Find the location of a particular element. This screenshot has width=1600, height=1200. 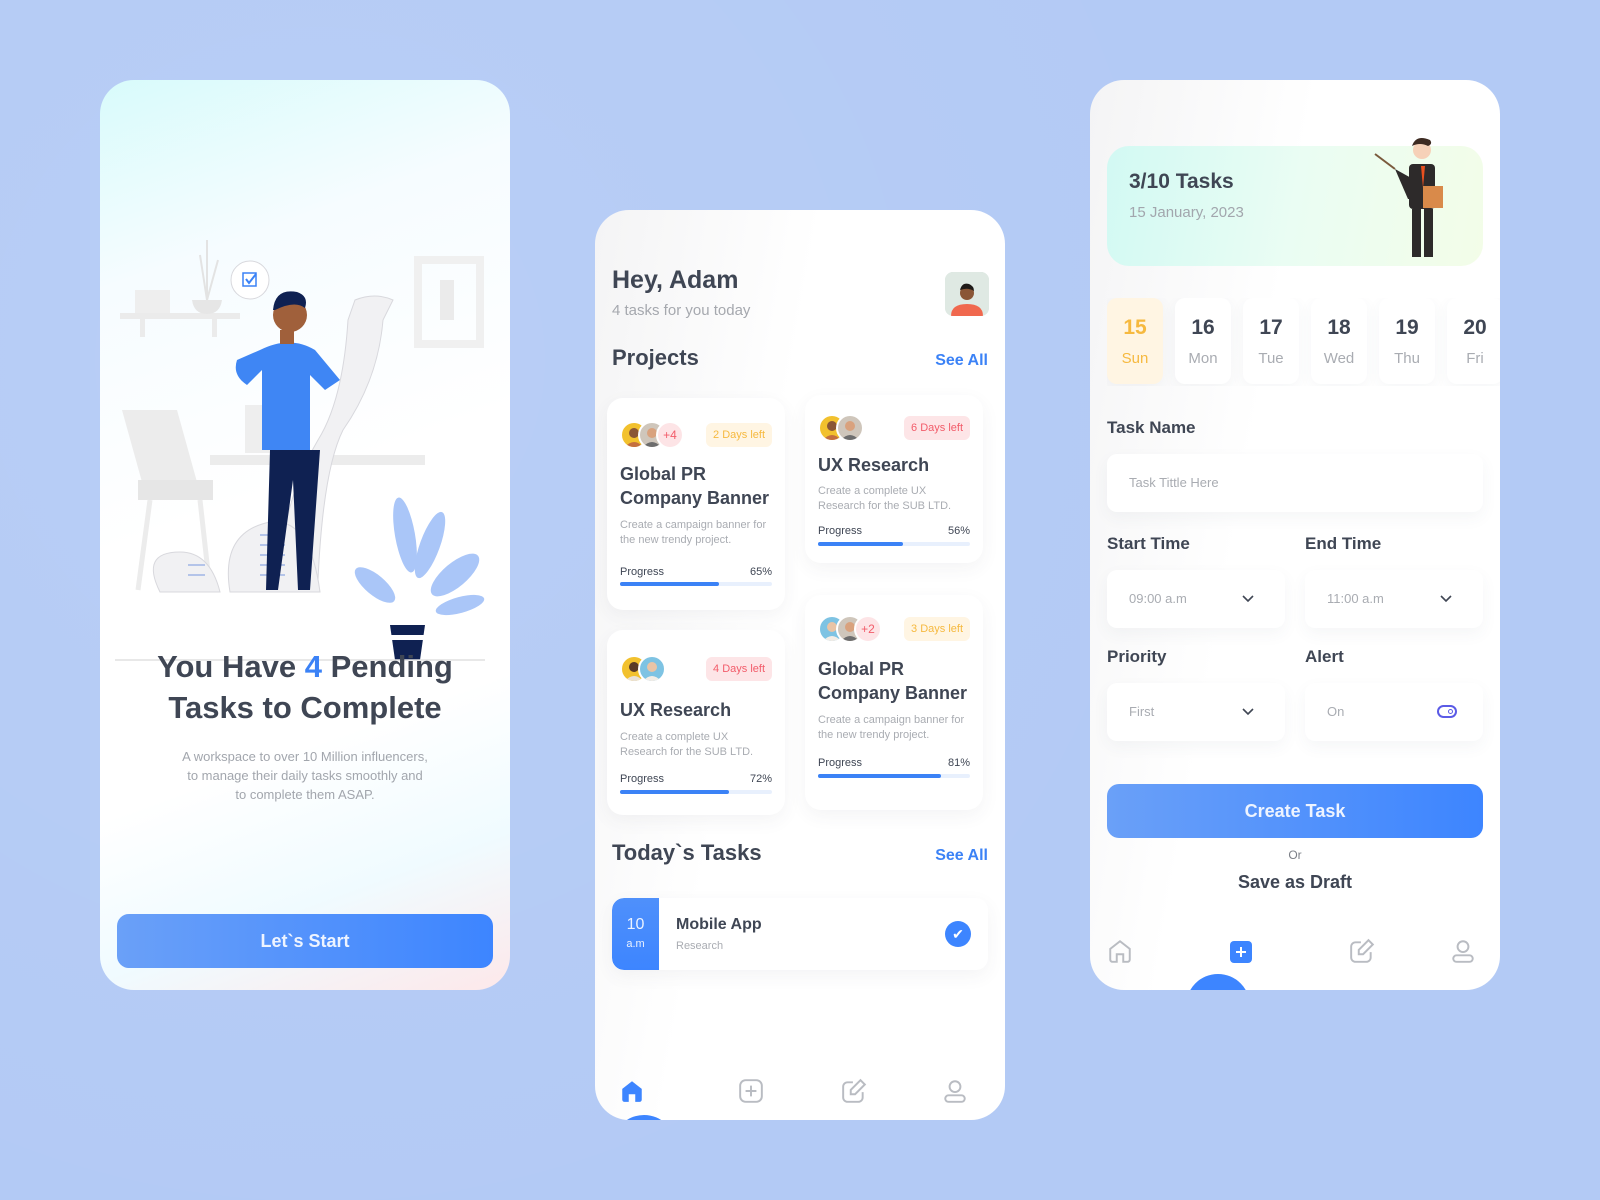

member-avatar is located at coordinates (850, 428).